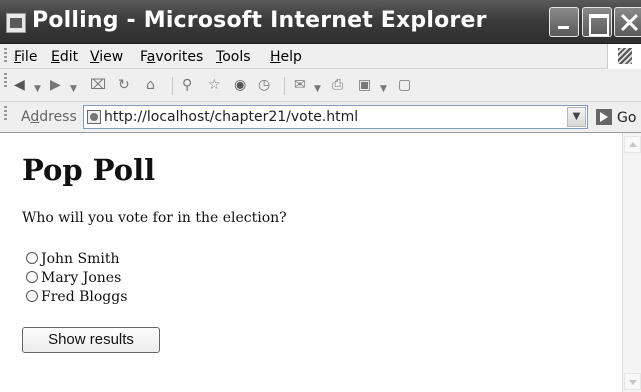 The image size is (641, 392). Describe the element at coordinates (576, 117) in the screenshot. I see `address-dropdown-button: ▼` at that location.